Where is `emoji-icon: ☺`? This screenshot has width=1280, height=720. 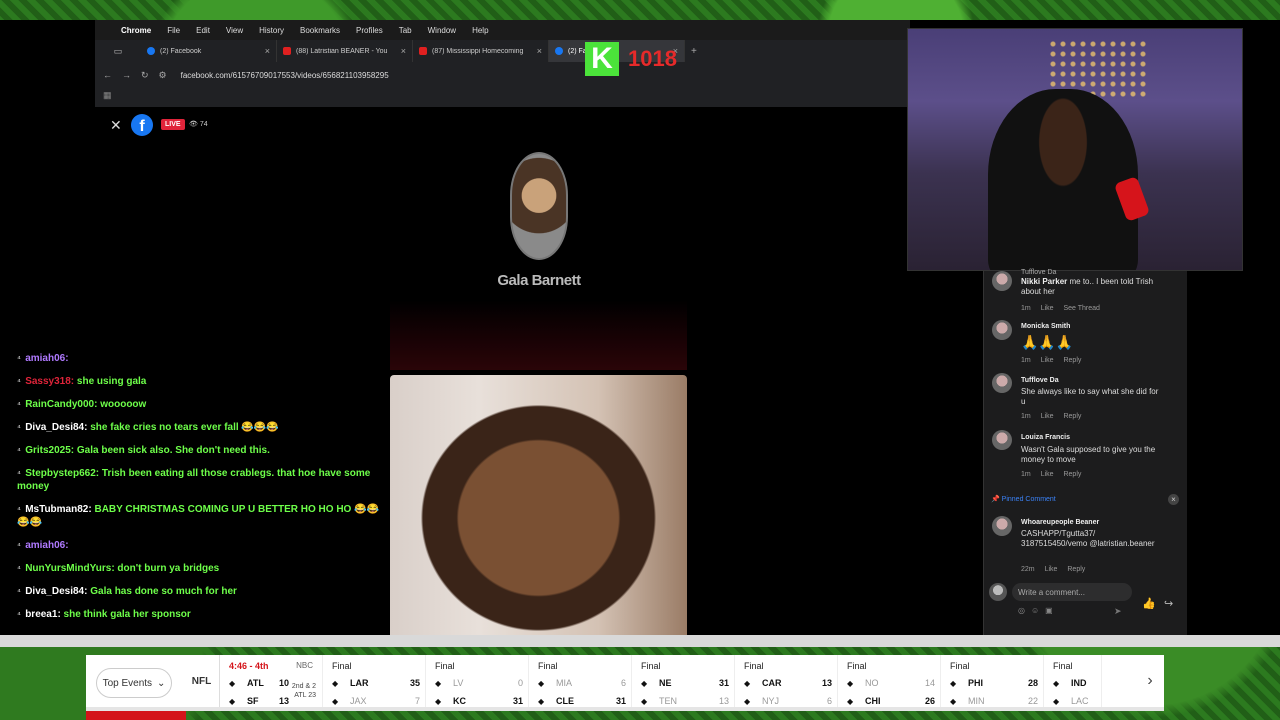 emoji-icon: ☺ is located at coordinates (1038, 610).